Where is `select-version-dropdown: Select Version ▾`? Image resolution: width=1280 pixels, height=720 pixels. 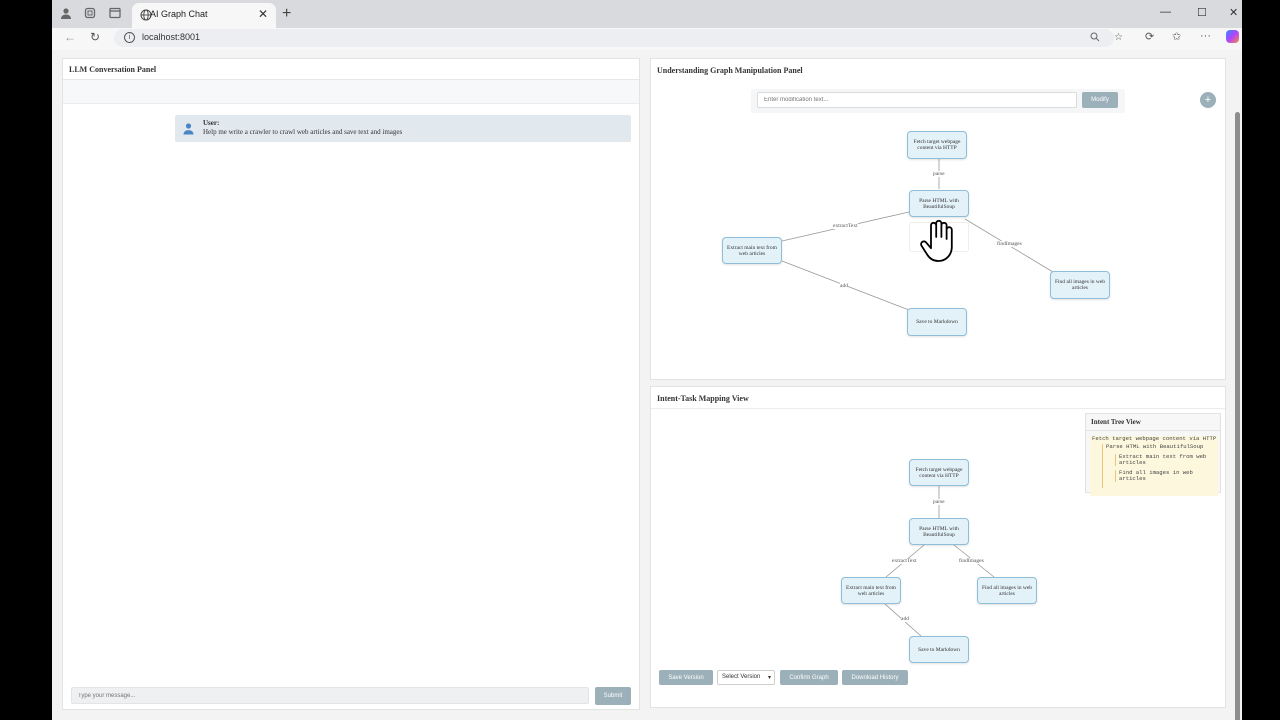 select-version-dropdown: Select Version ▾ is located at coordinates (746, 677).